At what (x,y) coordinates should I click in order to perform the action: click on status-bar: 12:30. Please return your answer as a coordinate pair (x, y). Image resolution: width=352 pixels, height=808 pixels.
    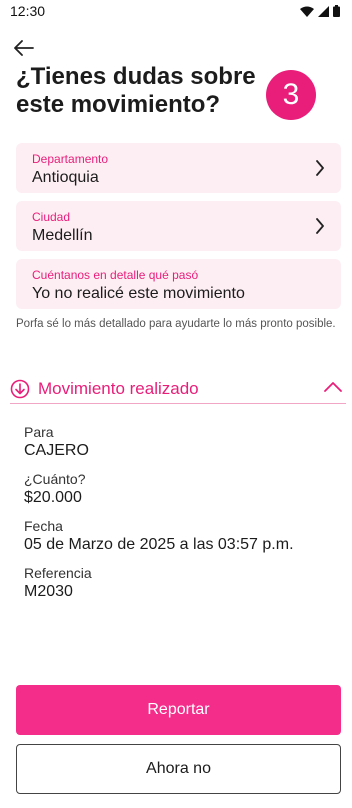
    Looking at the image, I should click on (176, 11).